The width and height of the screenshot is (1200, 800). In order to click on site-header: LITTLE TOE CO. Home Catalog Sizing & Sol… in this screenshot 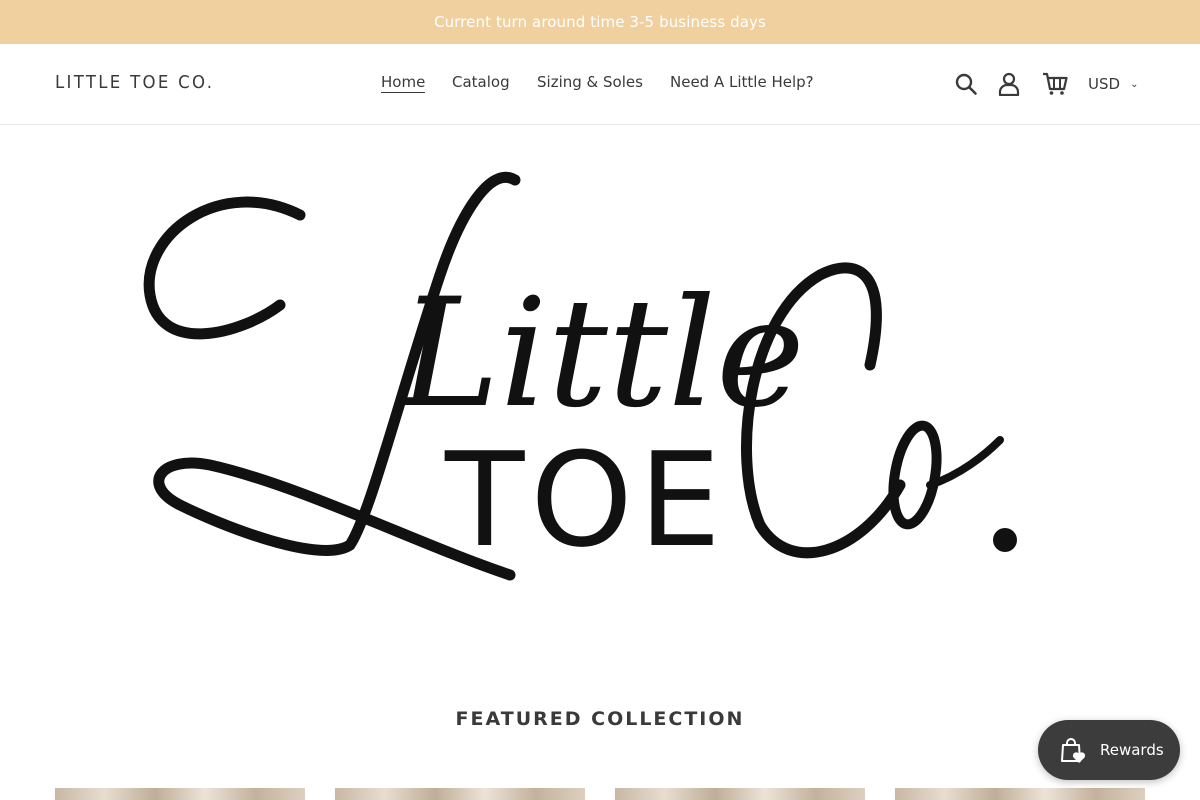, I will do `click(600, 84)`.